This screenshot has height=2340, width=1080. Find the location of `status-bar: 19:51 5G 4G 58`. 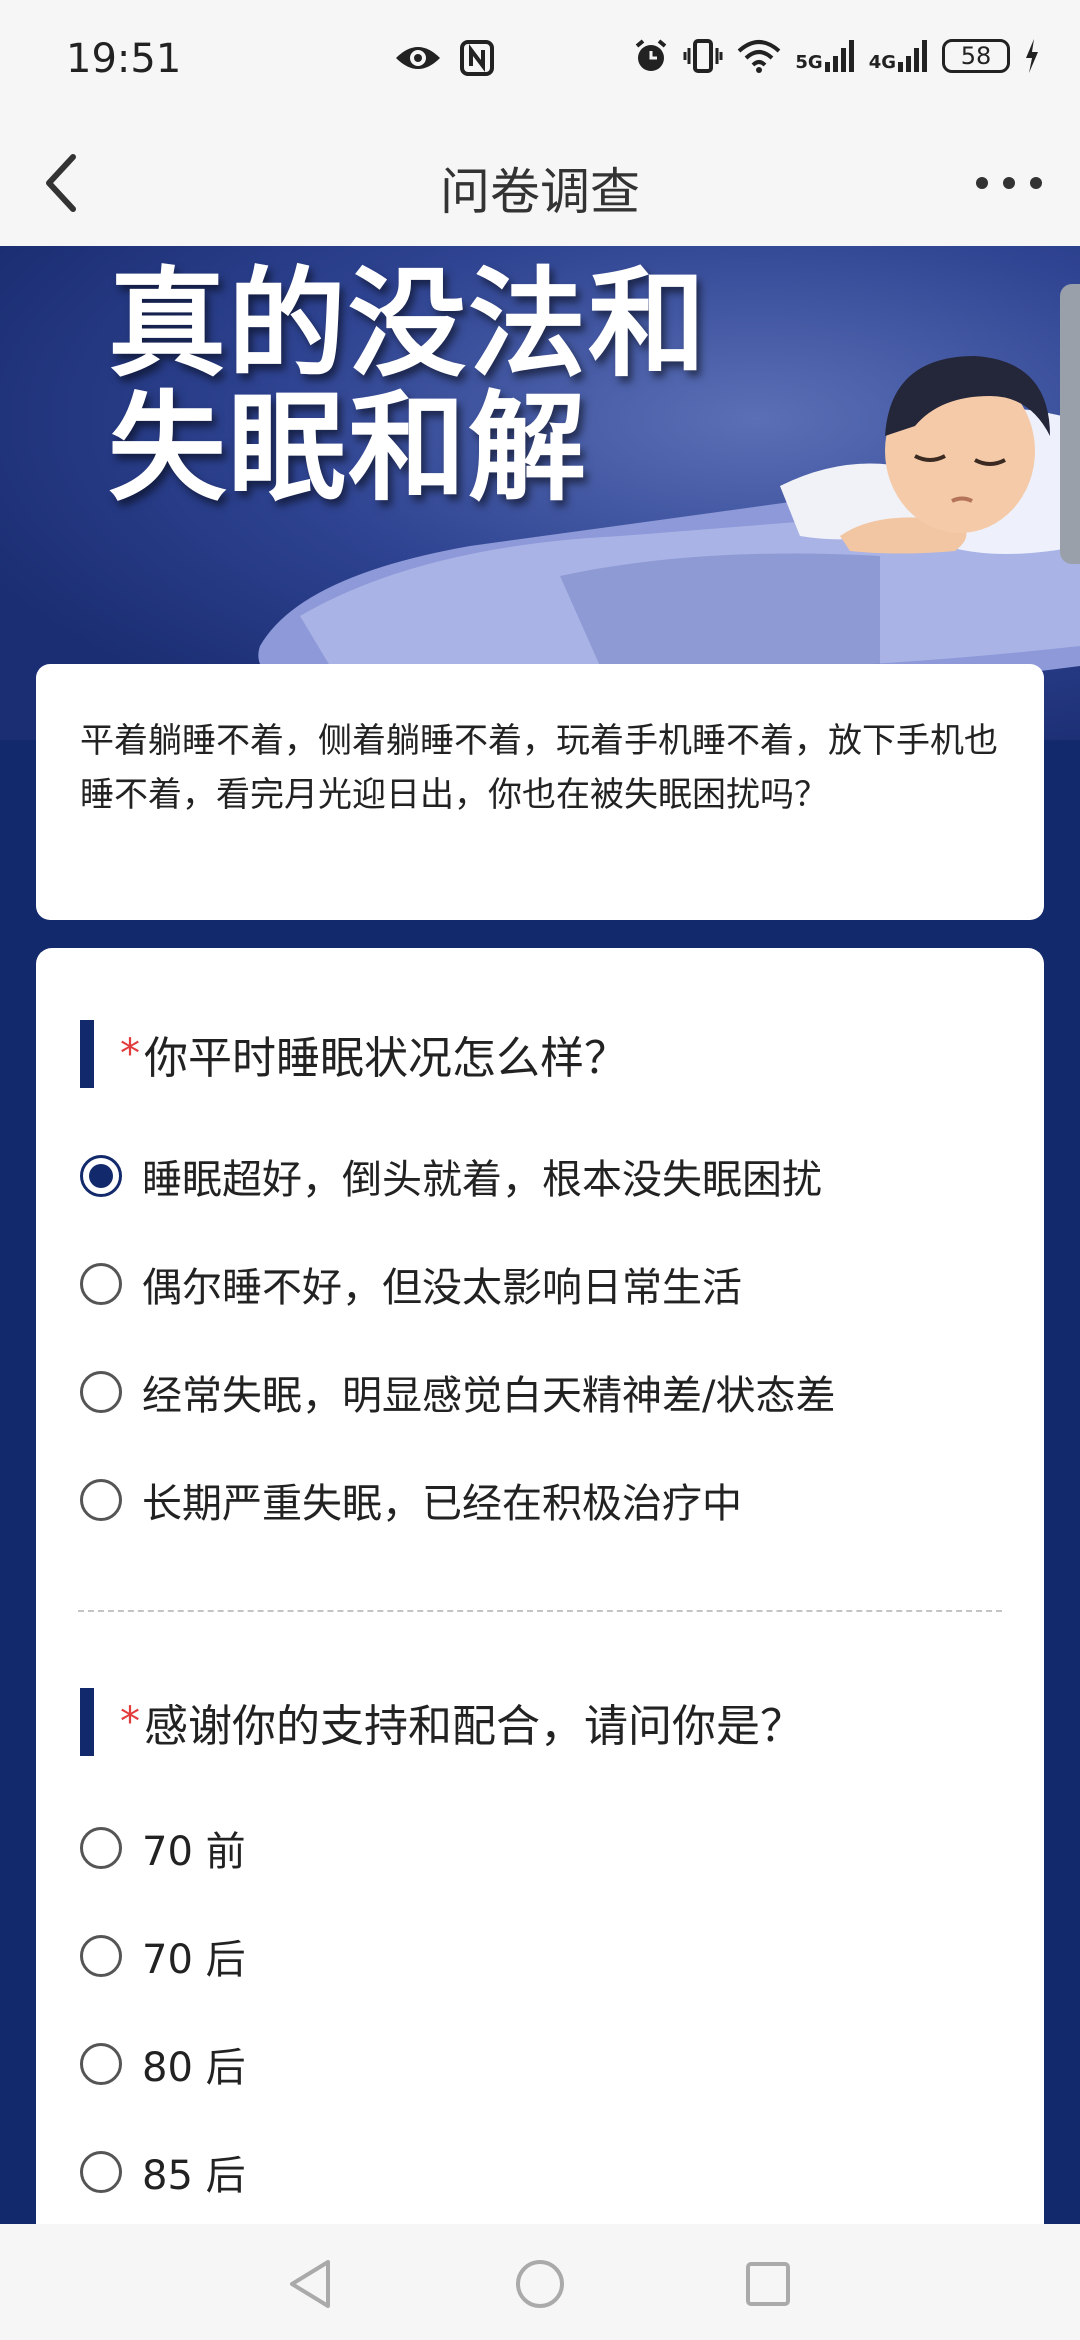

status-bar: 19:51 5G 4G 58 is located at coordinates (540, 60).